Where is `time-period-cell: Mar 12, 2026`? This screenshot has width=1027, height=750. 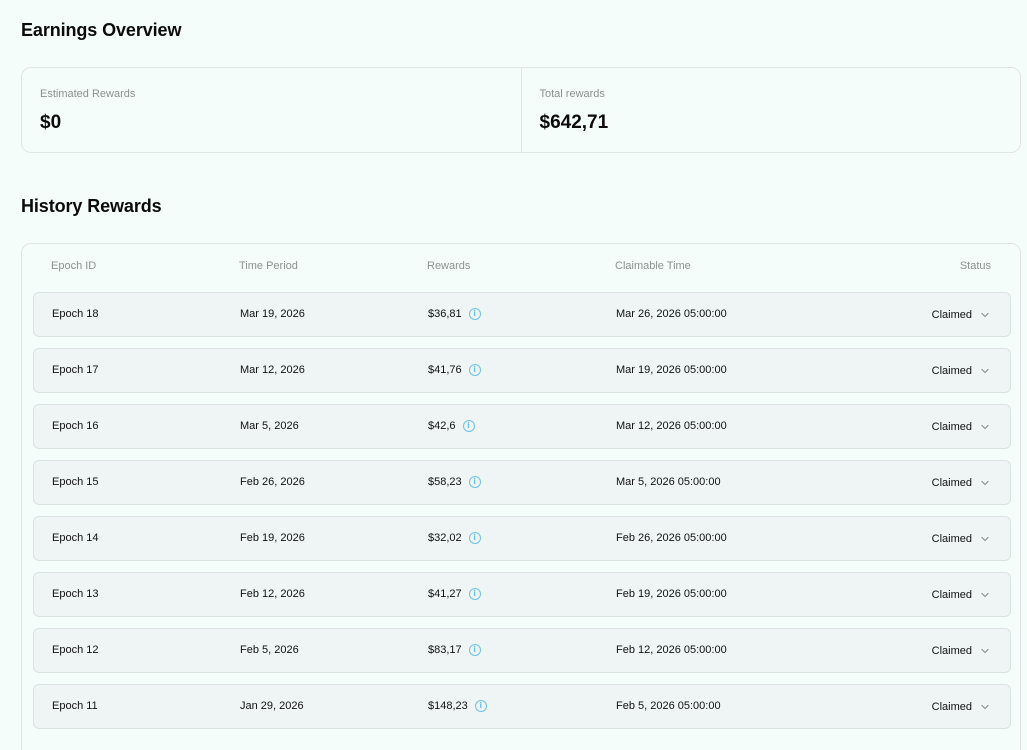
time-period-cell: Mar 12, 2026 is located at coordinates (272, 370).